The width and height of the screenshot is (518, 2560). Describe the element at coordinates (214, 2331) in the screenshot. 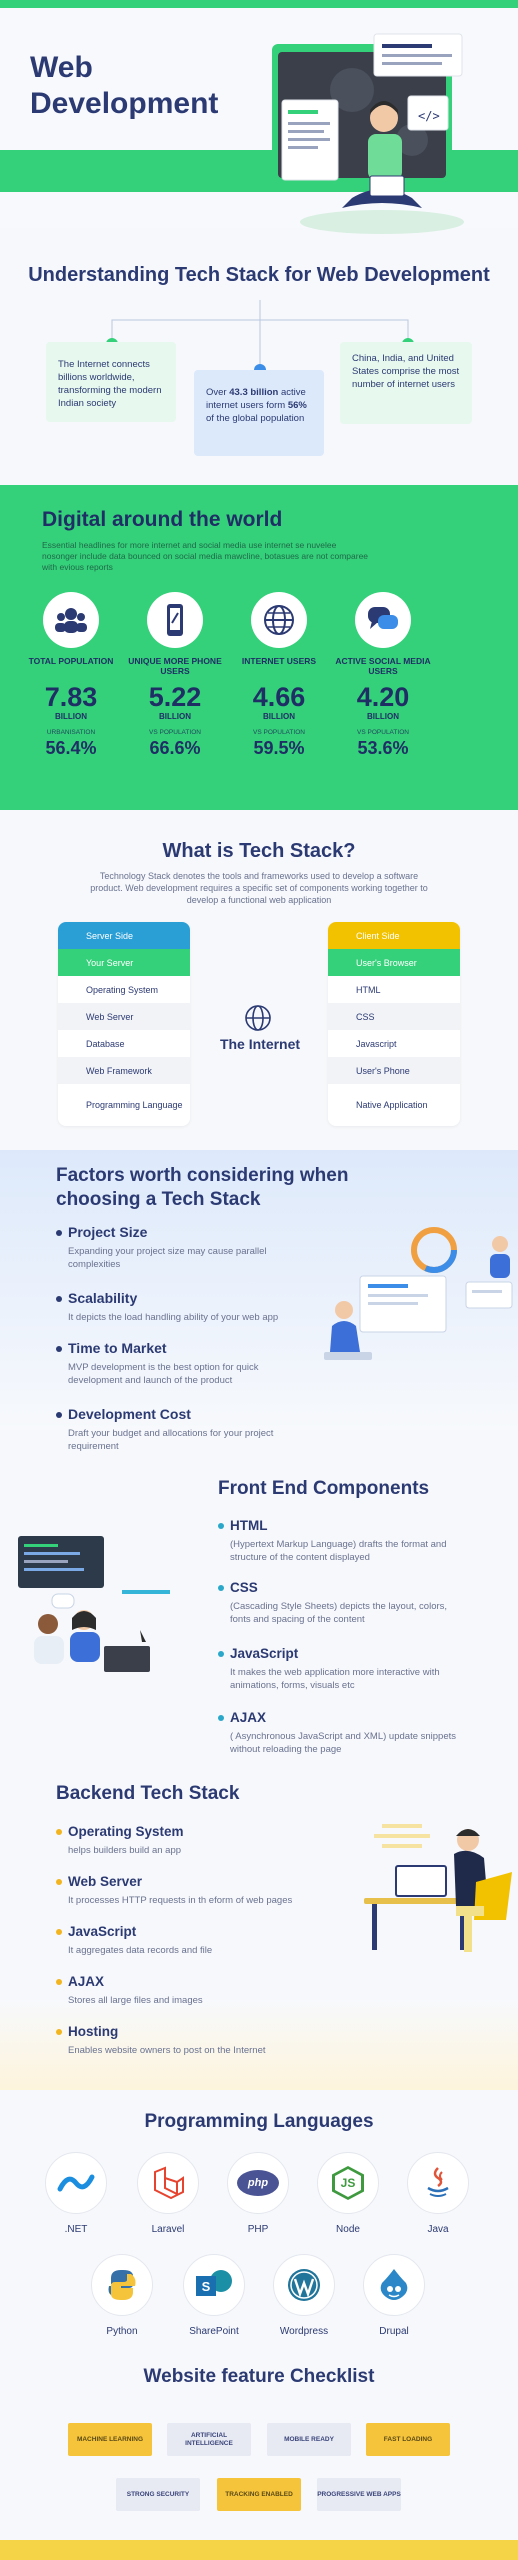

I see `language-label: SharePoint` at that location.